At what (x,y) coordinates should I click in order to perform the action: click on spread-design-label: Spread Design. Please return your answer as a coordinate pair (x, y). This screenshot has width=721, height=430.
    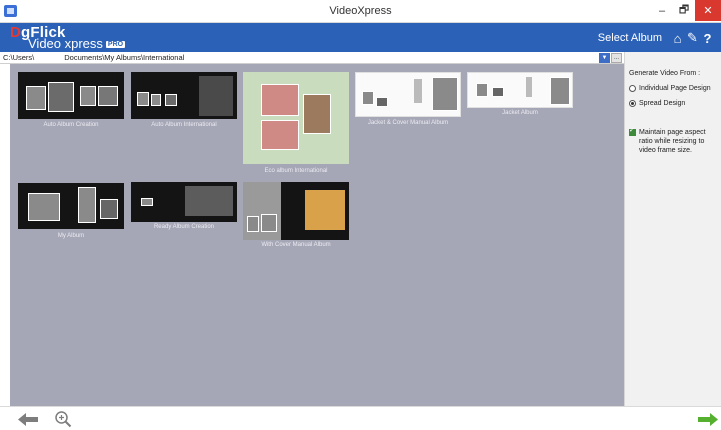
    Looking at the image, I should click on (662, 103).